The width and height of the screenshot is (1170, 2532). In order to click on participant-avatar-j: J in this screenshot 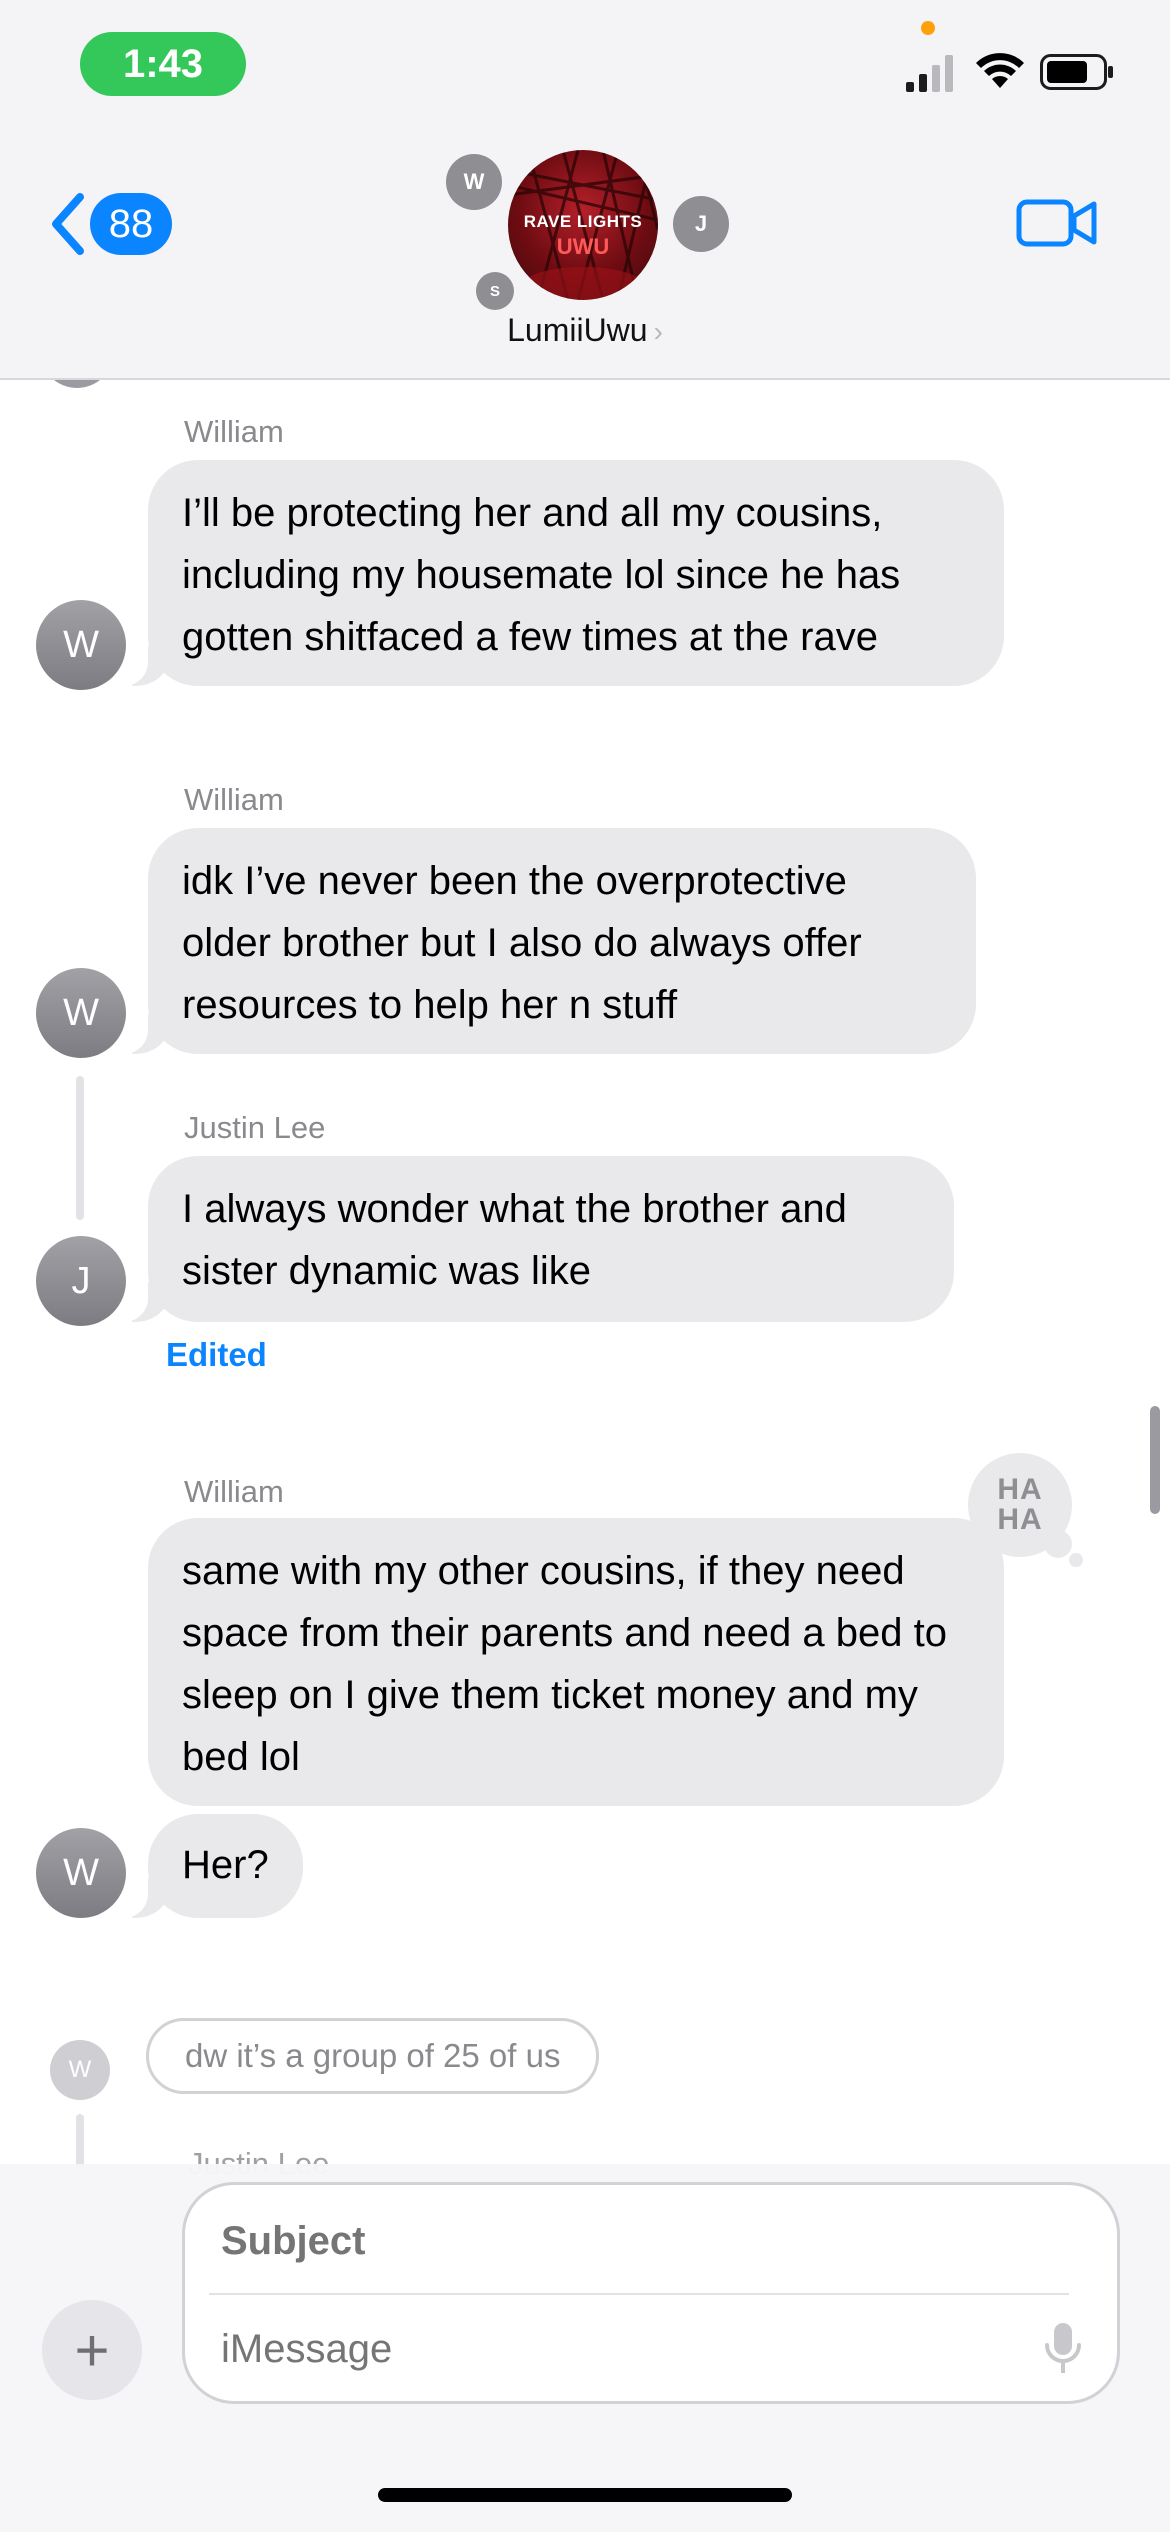, I will do `click(701, 224)`.